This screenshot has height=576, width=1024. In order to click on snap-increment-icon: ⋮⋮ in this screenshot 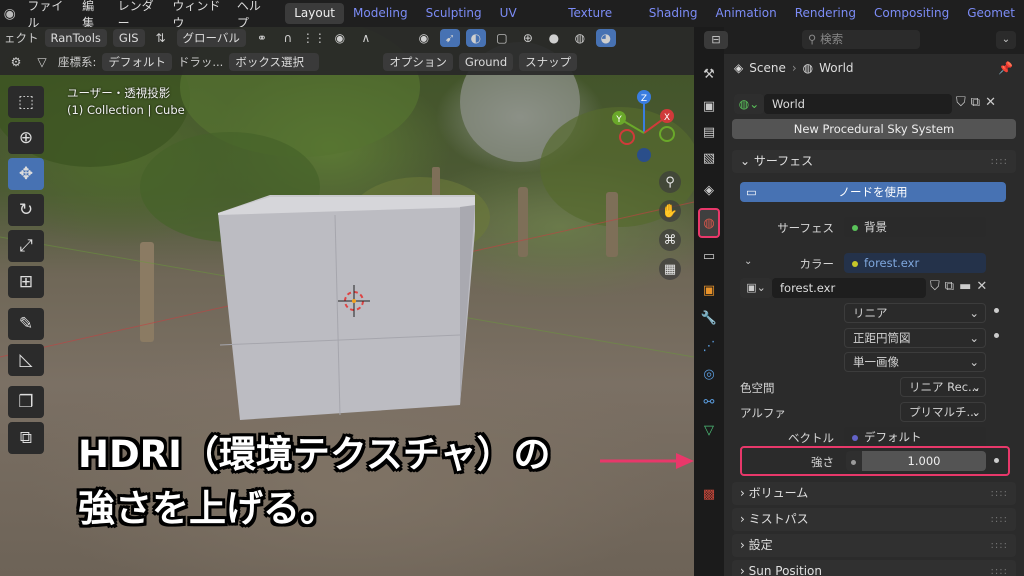, I will do `click(314, 38)`.